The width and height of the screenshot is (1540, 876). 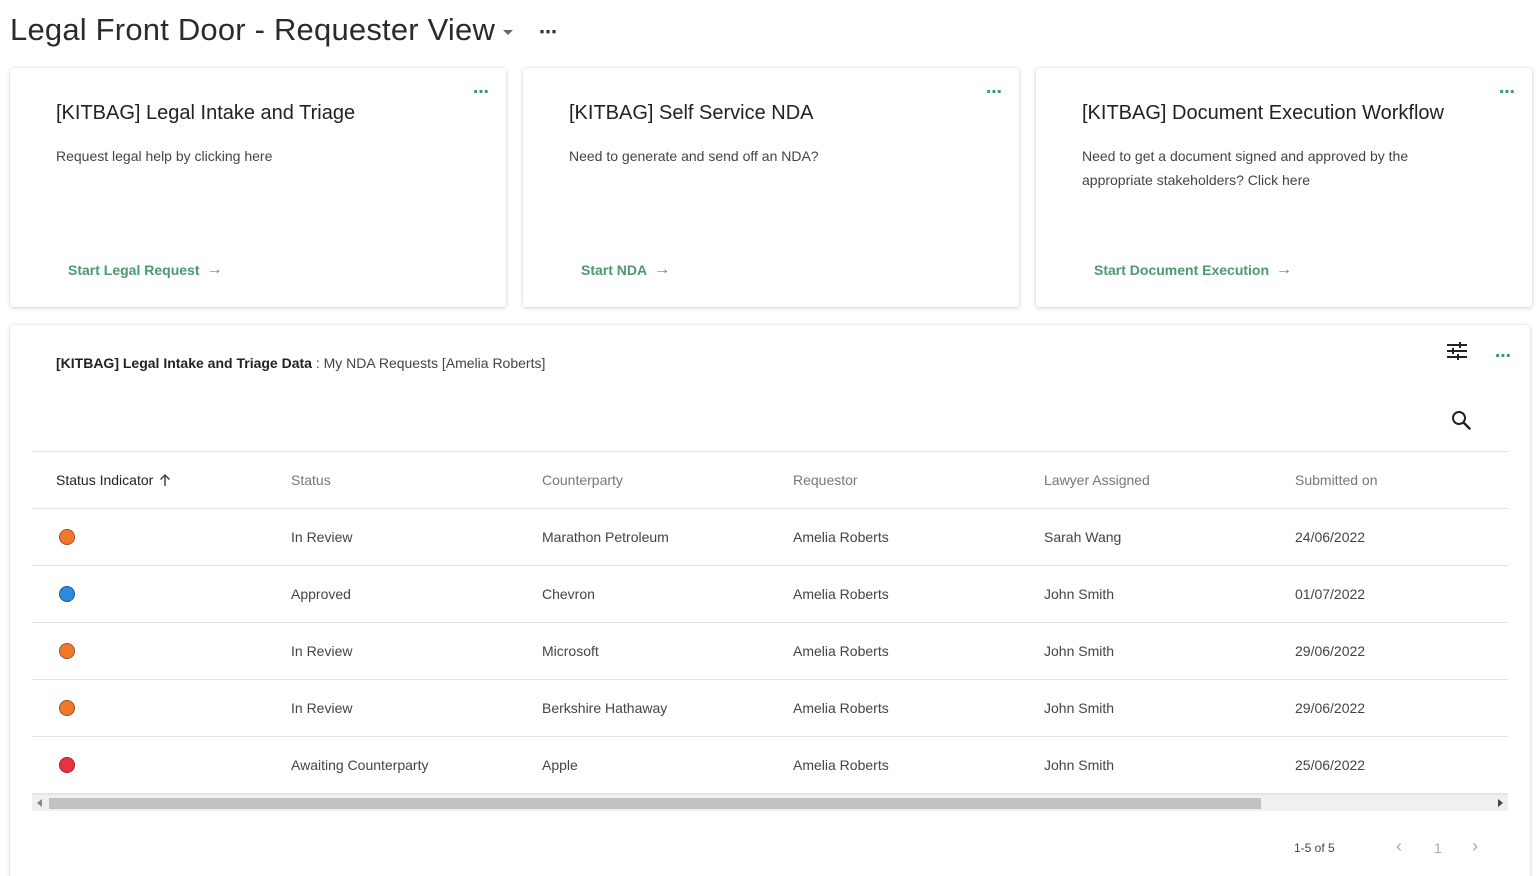 What do you see at coordinates (253, 29) in the screenshot?
I see `page-title: Legal Front Door - Requester View` at bounding box center [253, 29].